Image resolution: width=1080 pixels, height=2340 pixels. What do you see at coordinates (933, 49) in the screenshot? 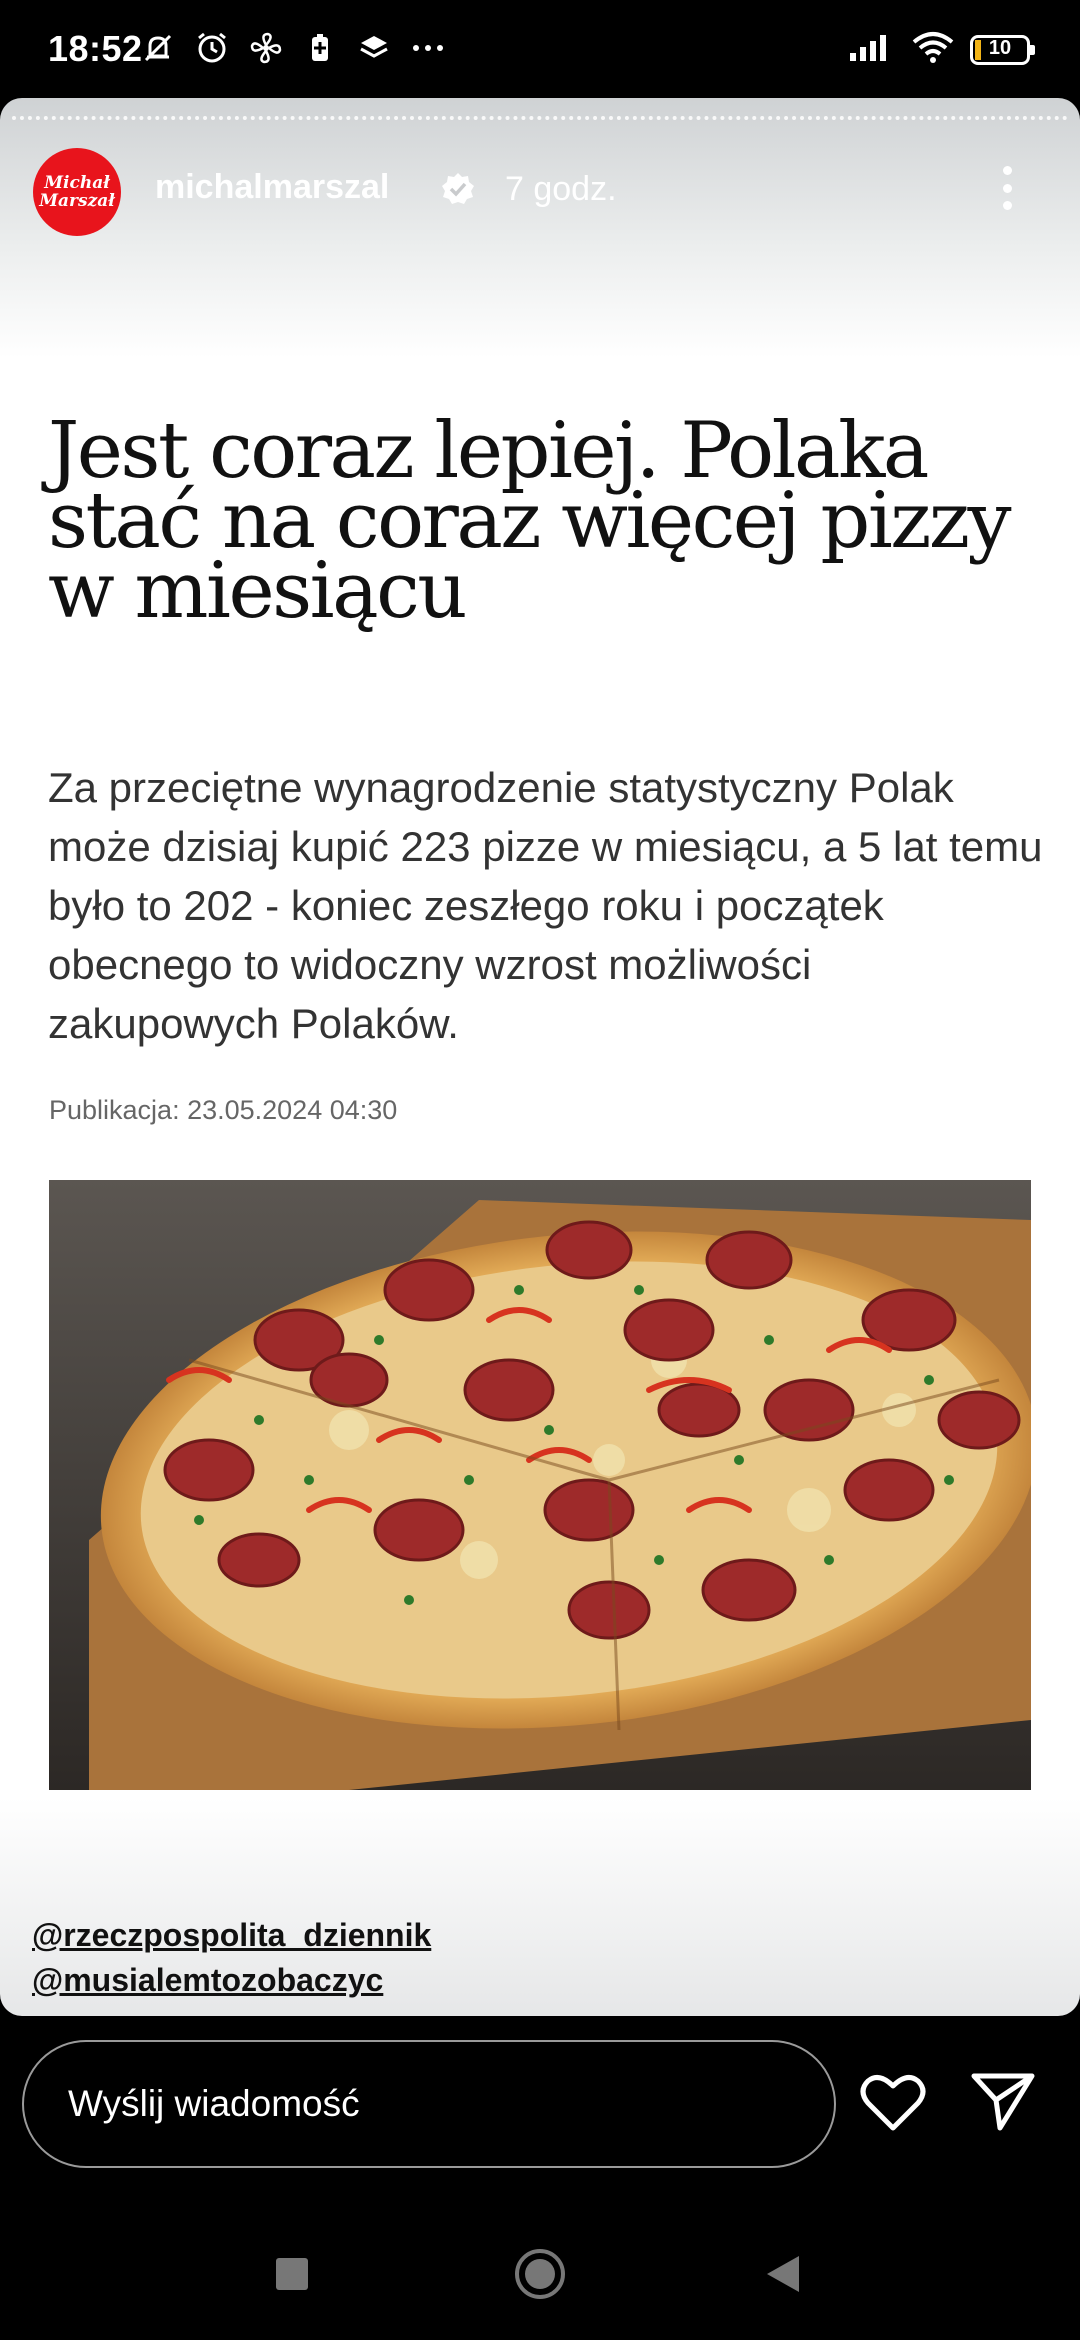
I see `wifi-icon` at bounding box center [933, 49].